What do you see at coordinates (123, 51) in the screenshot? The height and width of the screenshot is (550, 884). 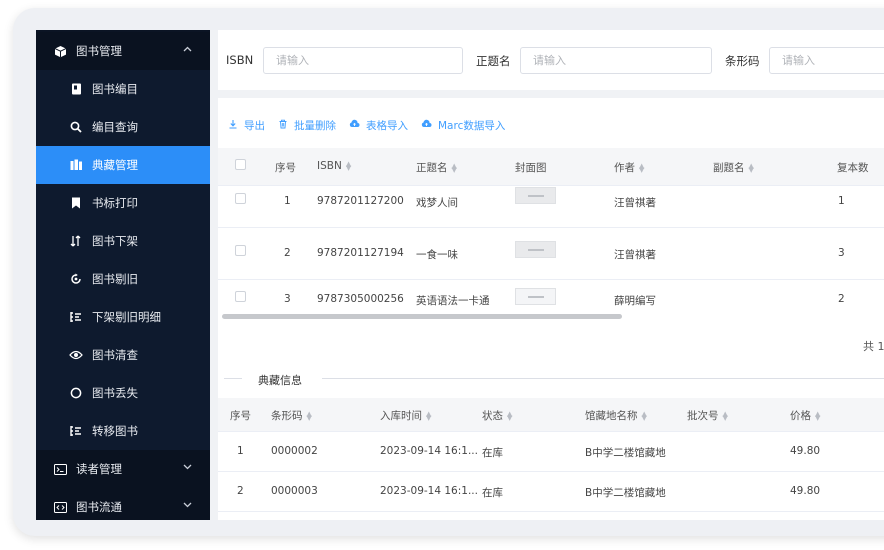 I see `sidebar-group-book-management: 图书管理` at bounding box center [123, 51].